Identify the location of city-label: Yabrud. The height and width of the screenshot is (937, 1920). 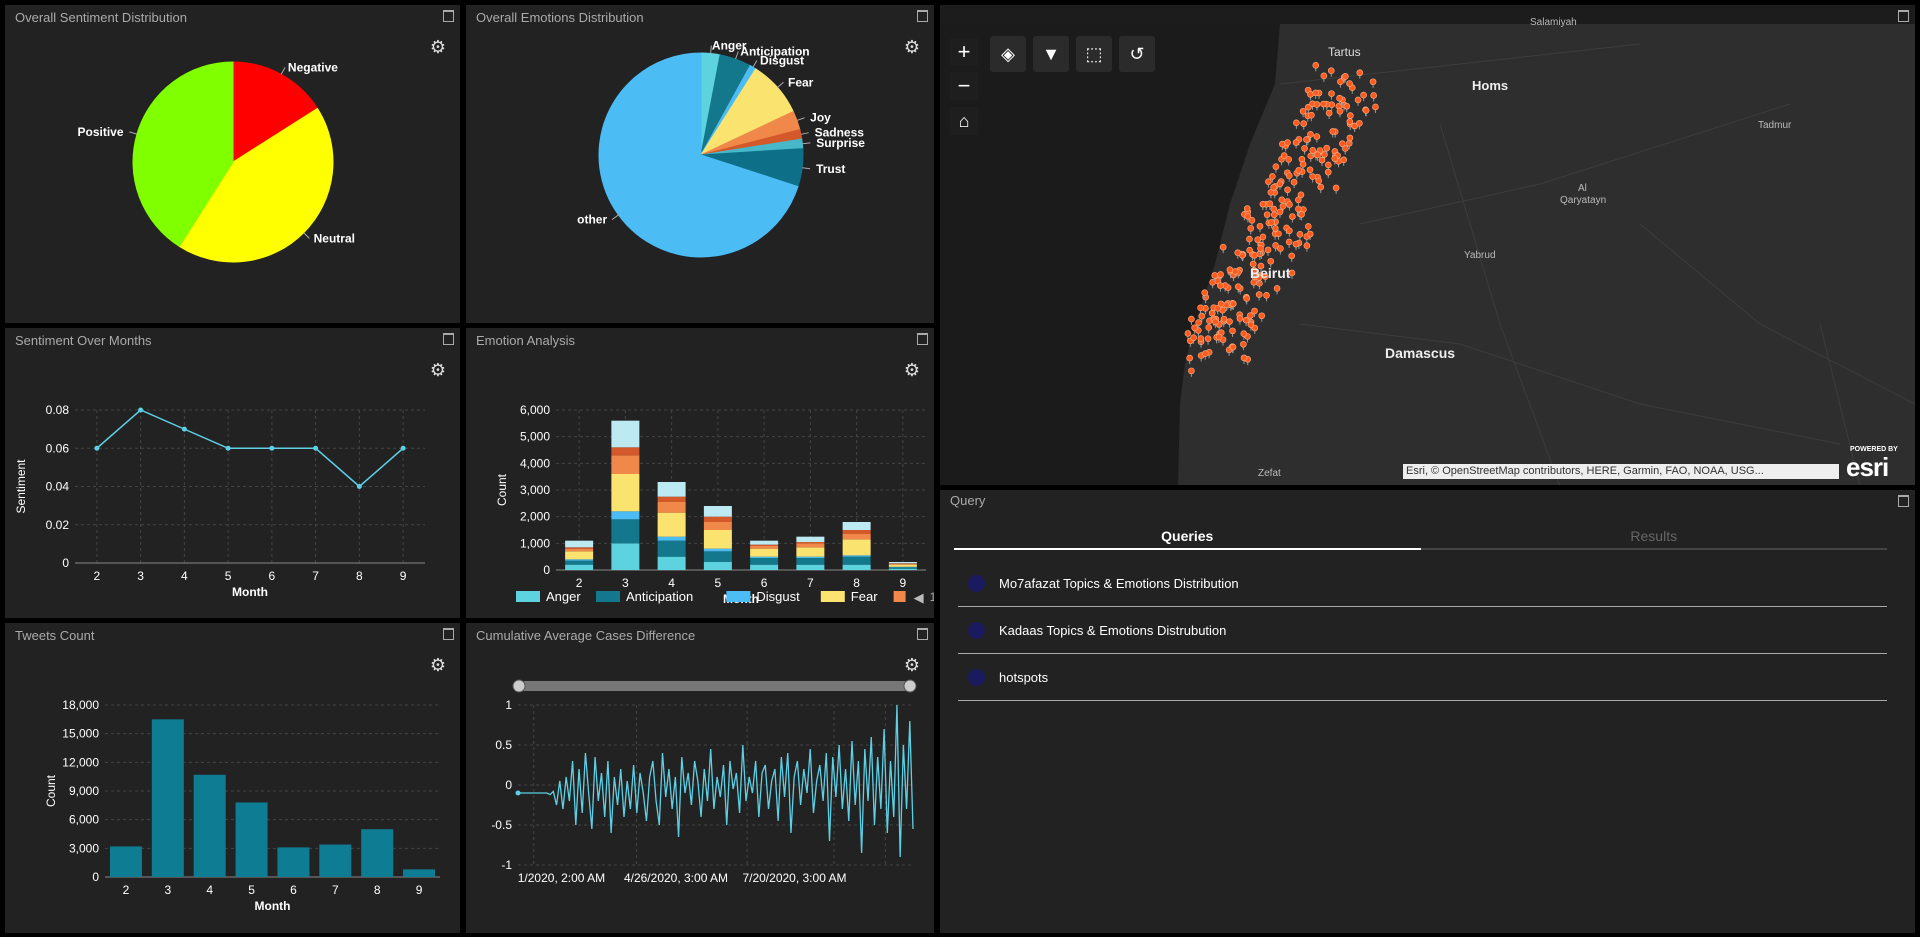
(1480, 255).